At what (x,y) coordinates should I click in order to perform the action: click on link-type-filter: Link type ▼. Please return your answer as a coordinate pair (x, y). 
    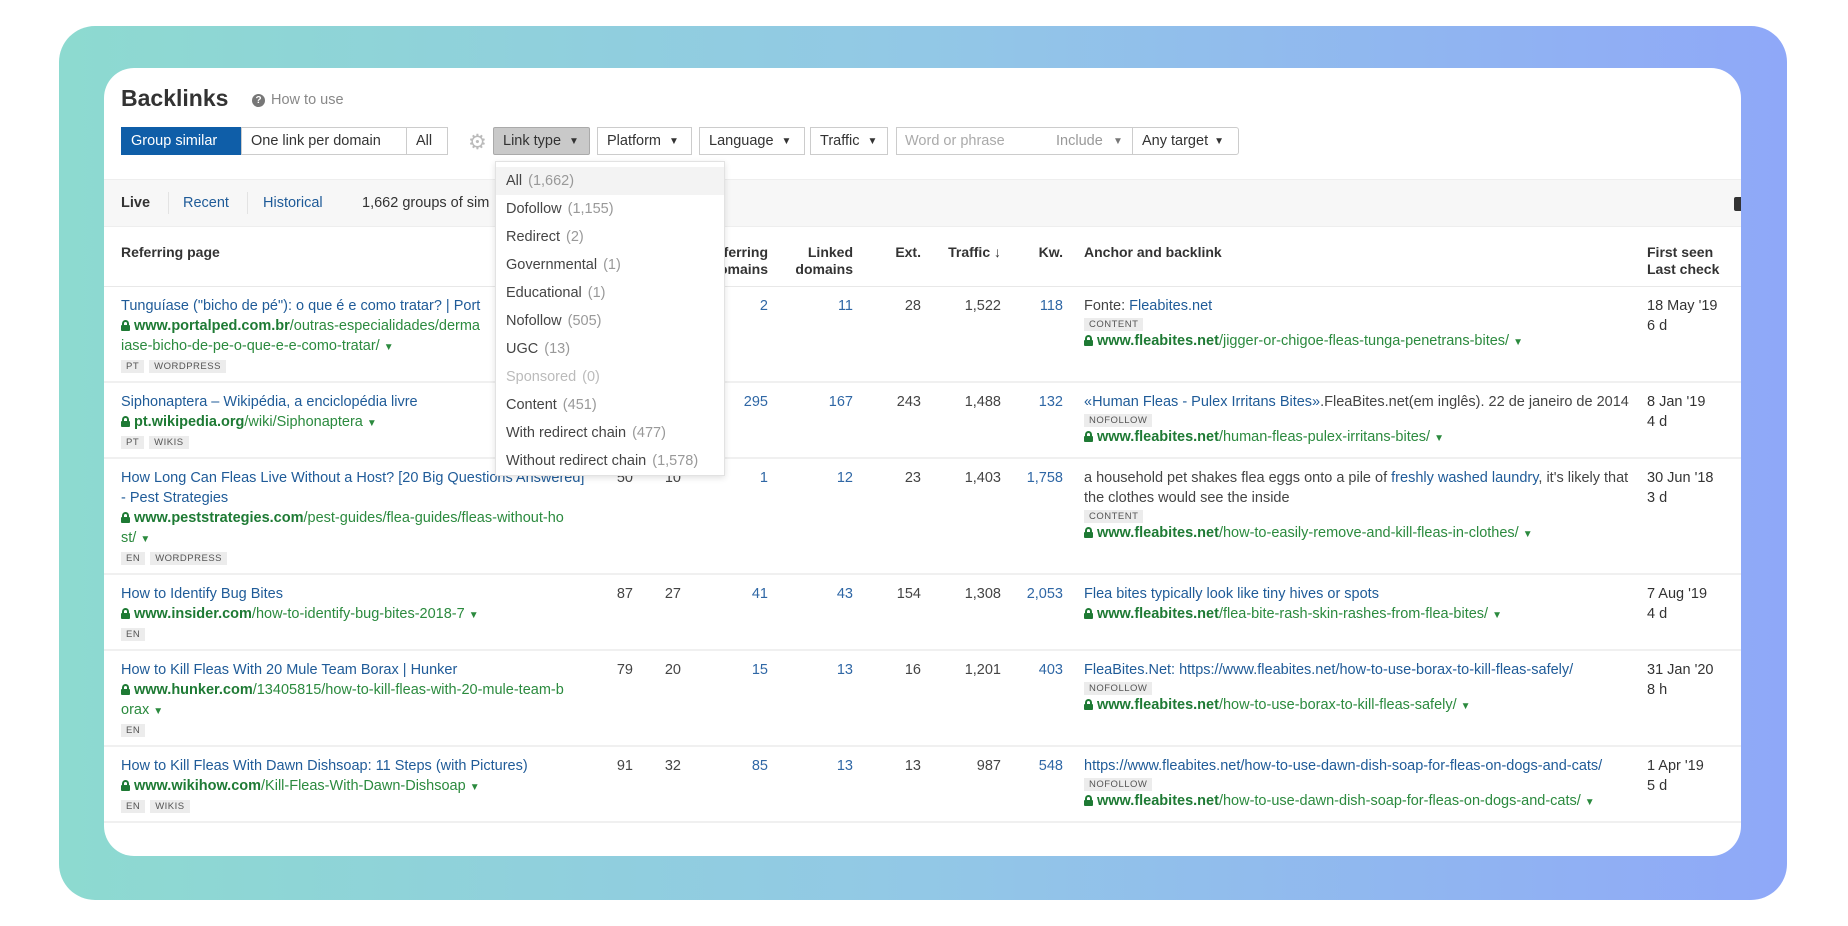
    Looking at the image, I should click on (541, 141).